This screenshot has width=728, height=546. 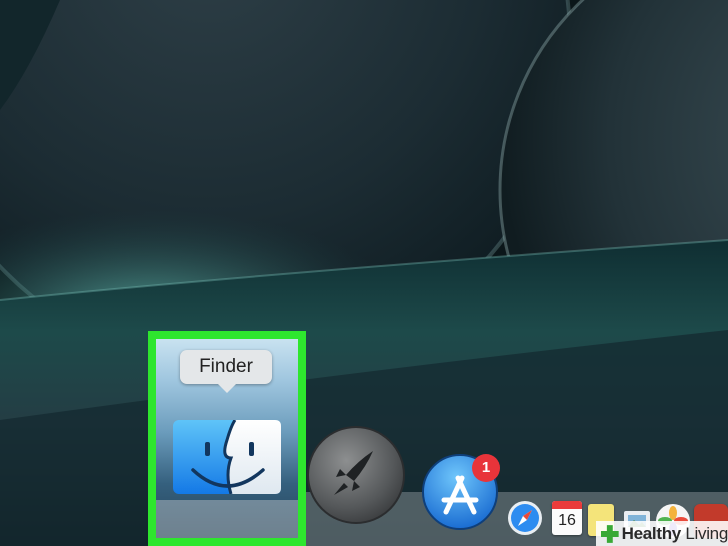 I want to click on watermark-suffix: Living, so click(x=704, y=533).